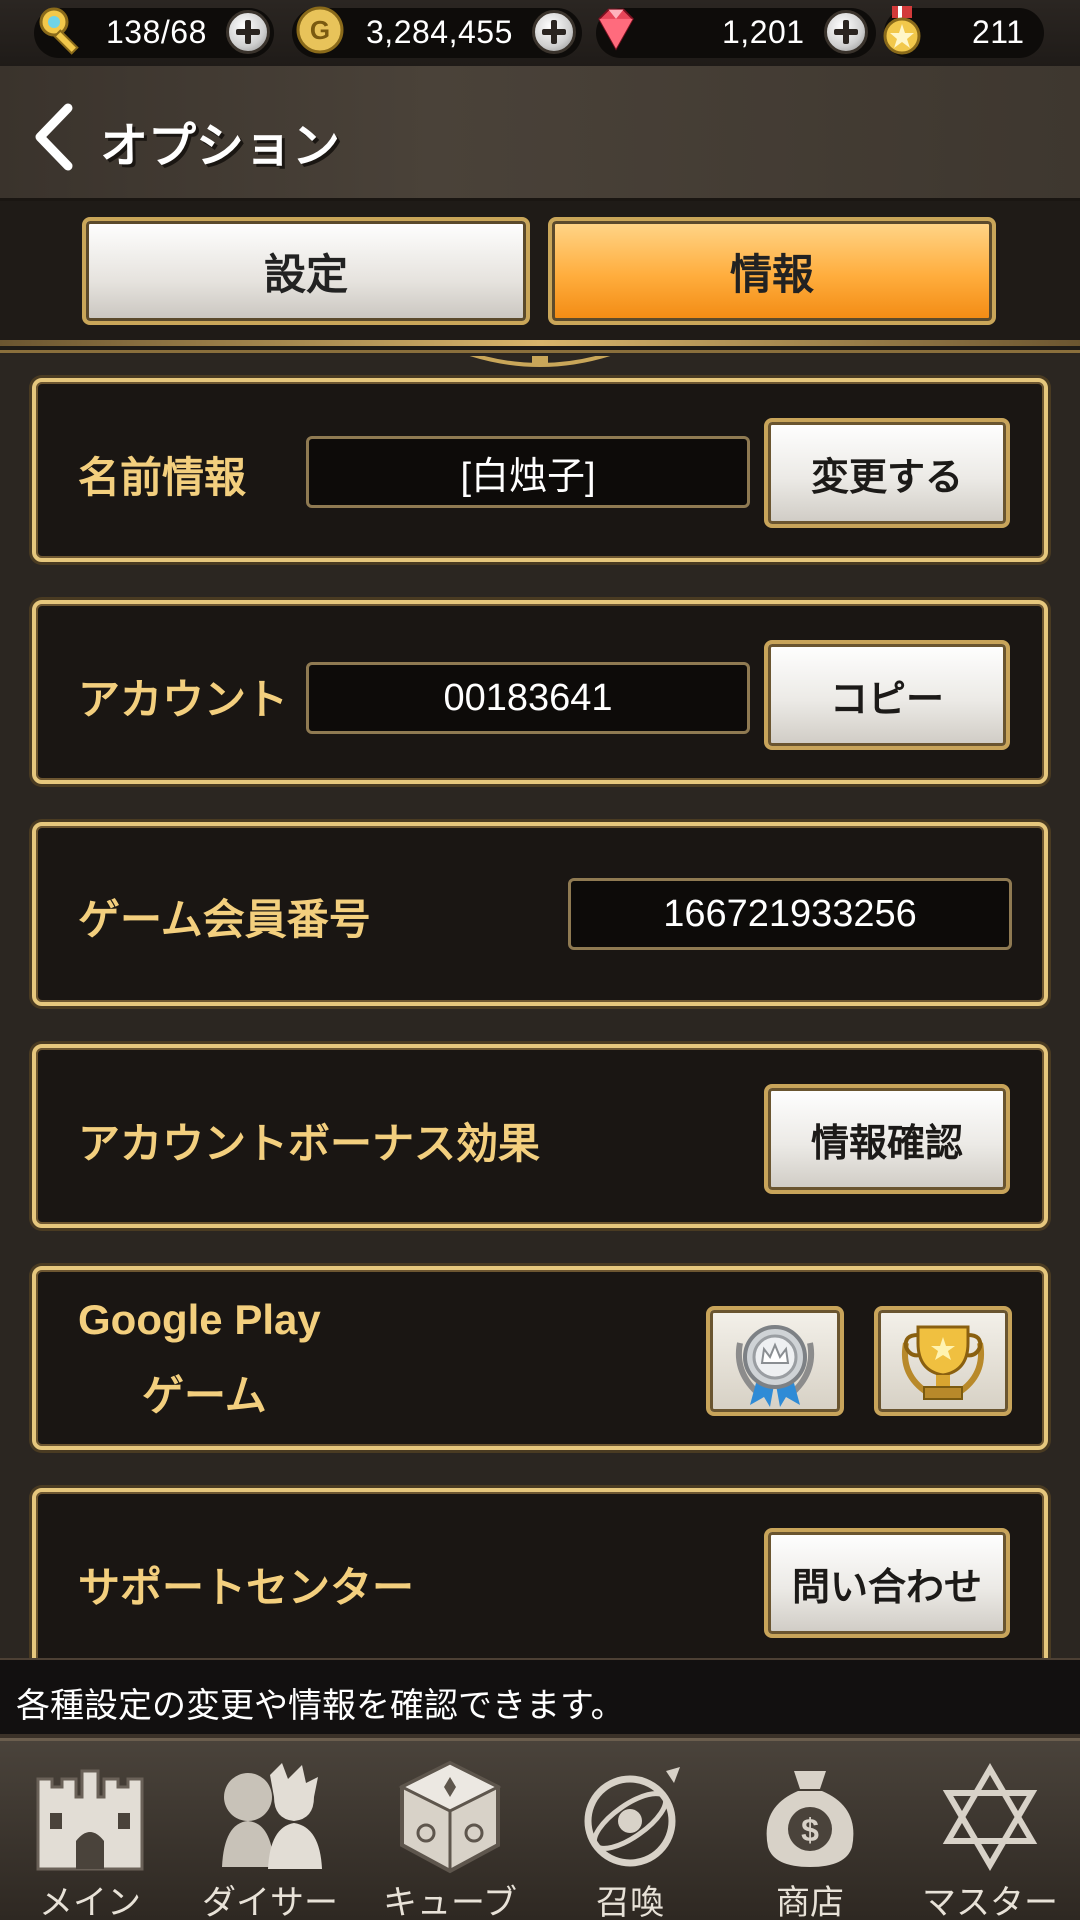 This screenshot has height=1920, width=1080. What do you see at coordinates (224, 919) in the screenshot?
I see `member-number-label: ゲーム会員番号` at bounding box center [224, 919].